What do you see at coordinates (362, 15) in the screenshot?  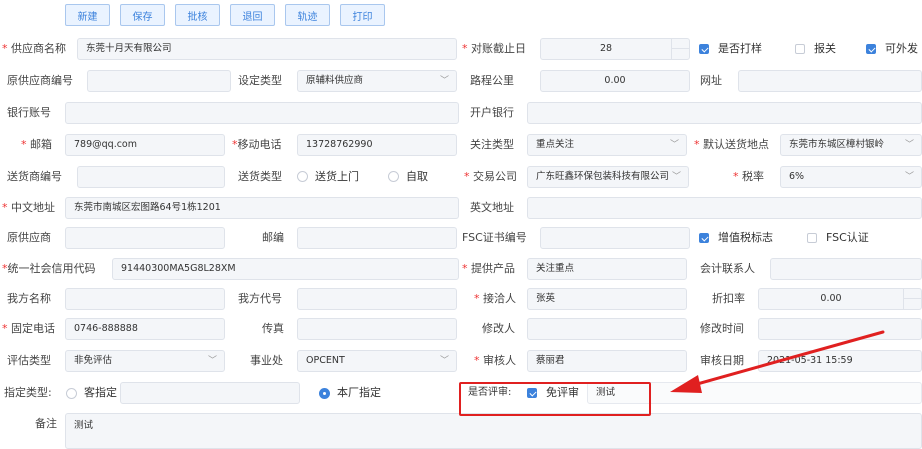 I see `print-button: 打印` at bounding box center [362, 15].